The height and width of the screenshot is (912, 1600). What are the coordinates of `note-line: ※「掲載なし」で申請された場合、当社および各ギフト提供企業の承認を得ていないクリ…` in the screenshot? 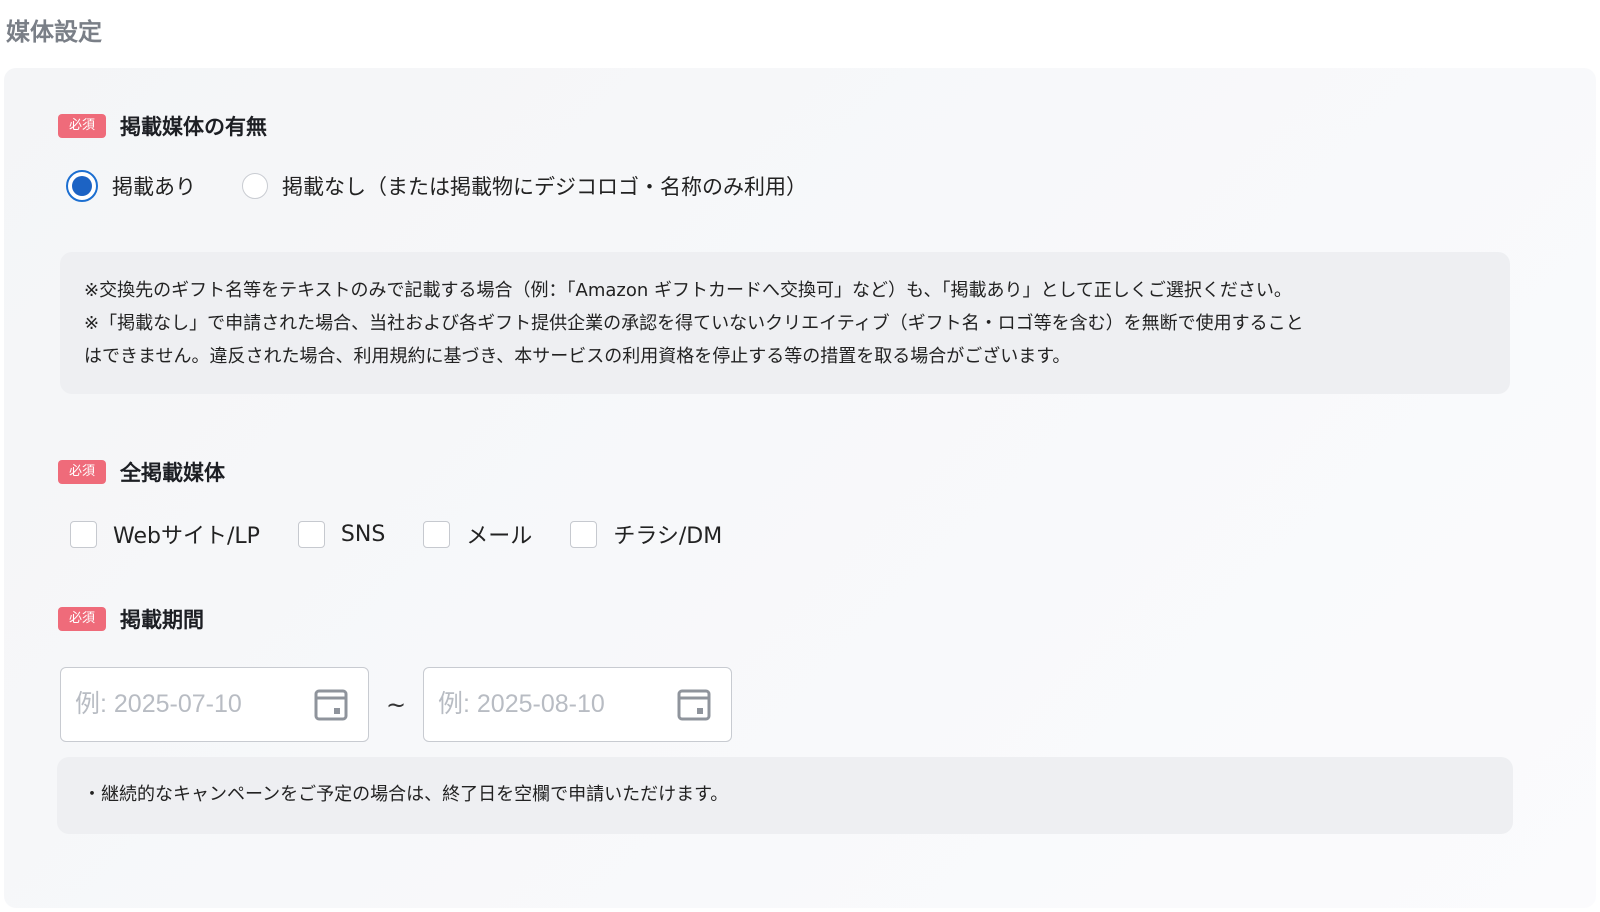 It's located at (694, 323).